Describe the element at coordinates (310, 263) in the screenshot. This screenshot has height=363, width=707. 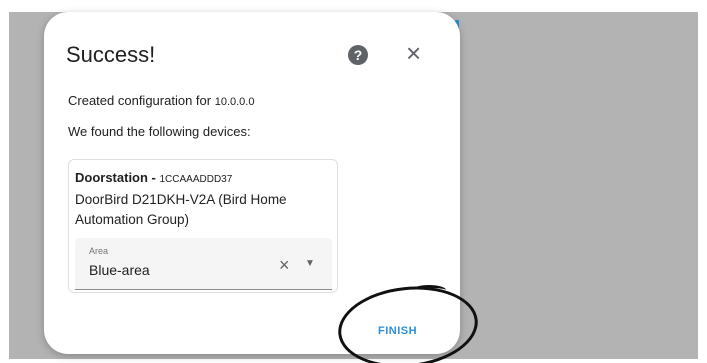
I see `chevron-down-icon: ▼` at that location.